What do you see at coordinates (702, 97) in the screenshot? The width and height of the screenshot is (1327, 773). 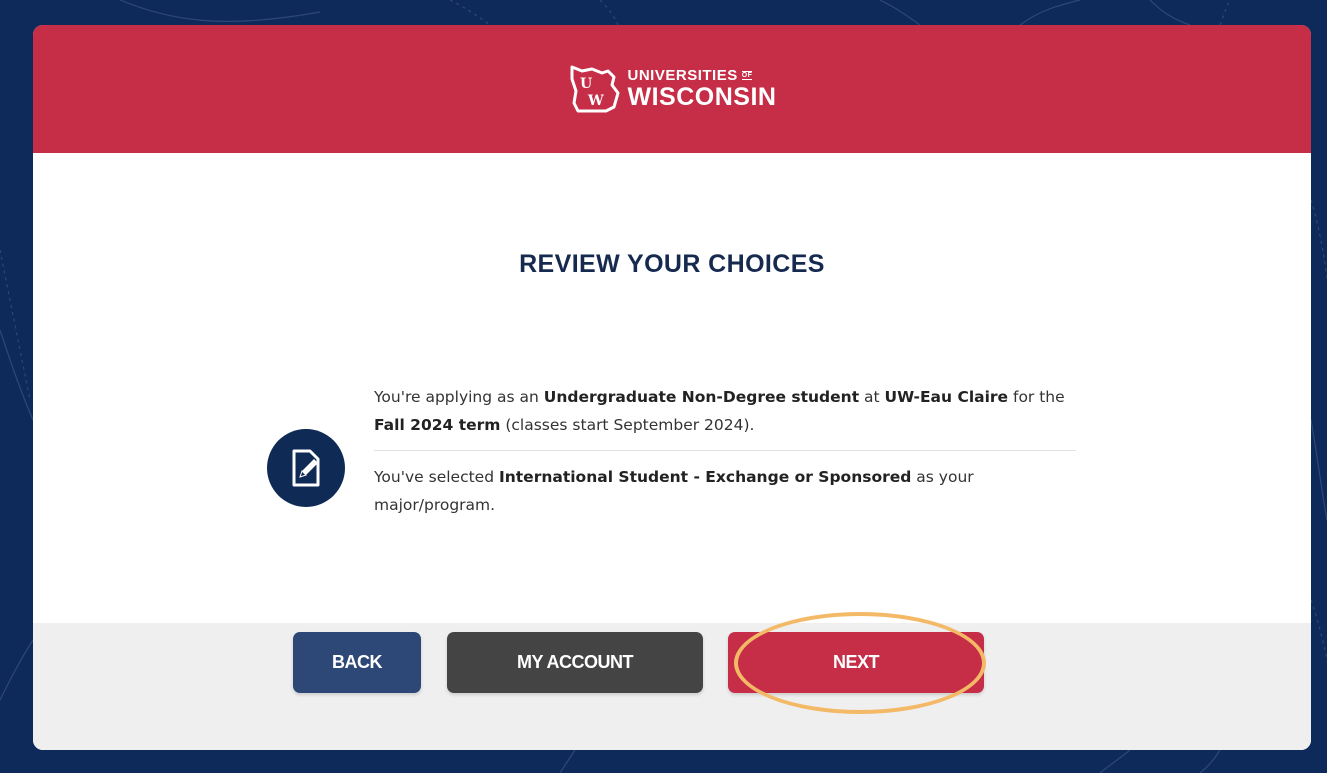 I see `logo-wisconsin-text: WISCONSIN` at bounding box center [702, 97].